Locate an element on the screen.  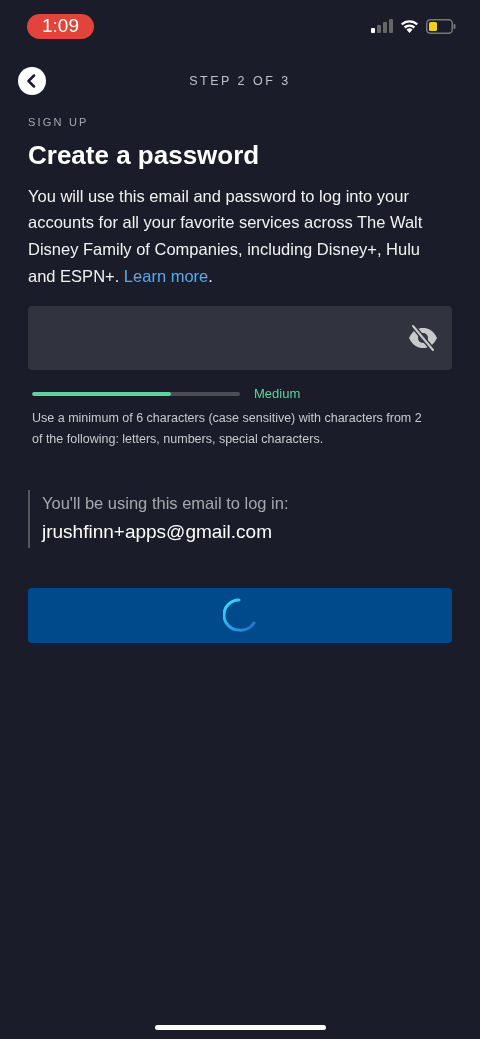
chevron-left-icon is located at coordinates (32, 81).